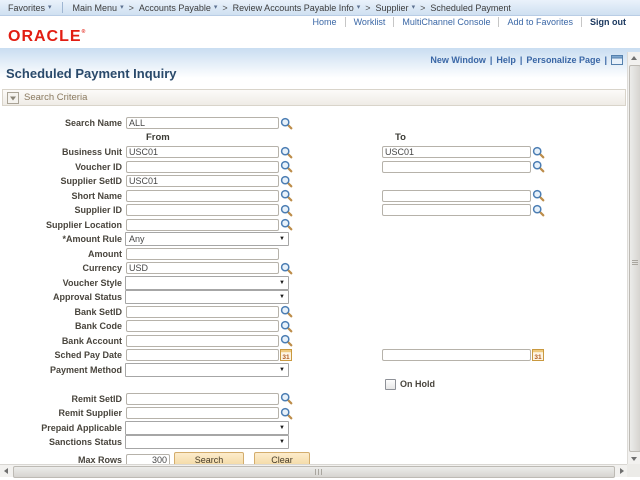 Image resolution: width=640 pixels, height=480 pixels. What do you see at coordinates (92, 282) in the screenshot?
I see `voucher-style-label: Voucher Style` at bounding box center [92, 282].